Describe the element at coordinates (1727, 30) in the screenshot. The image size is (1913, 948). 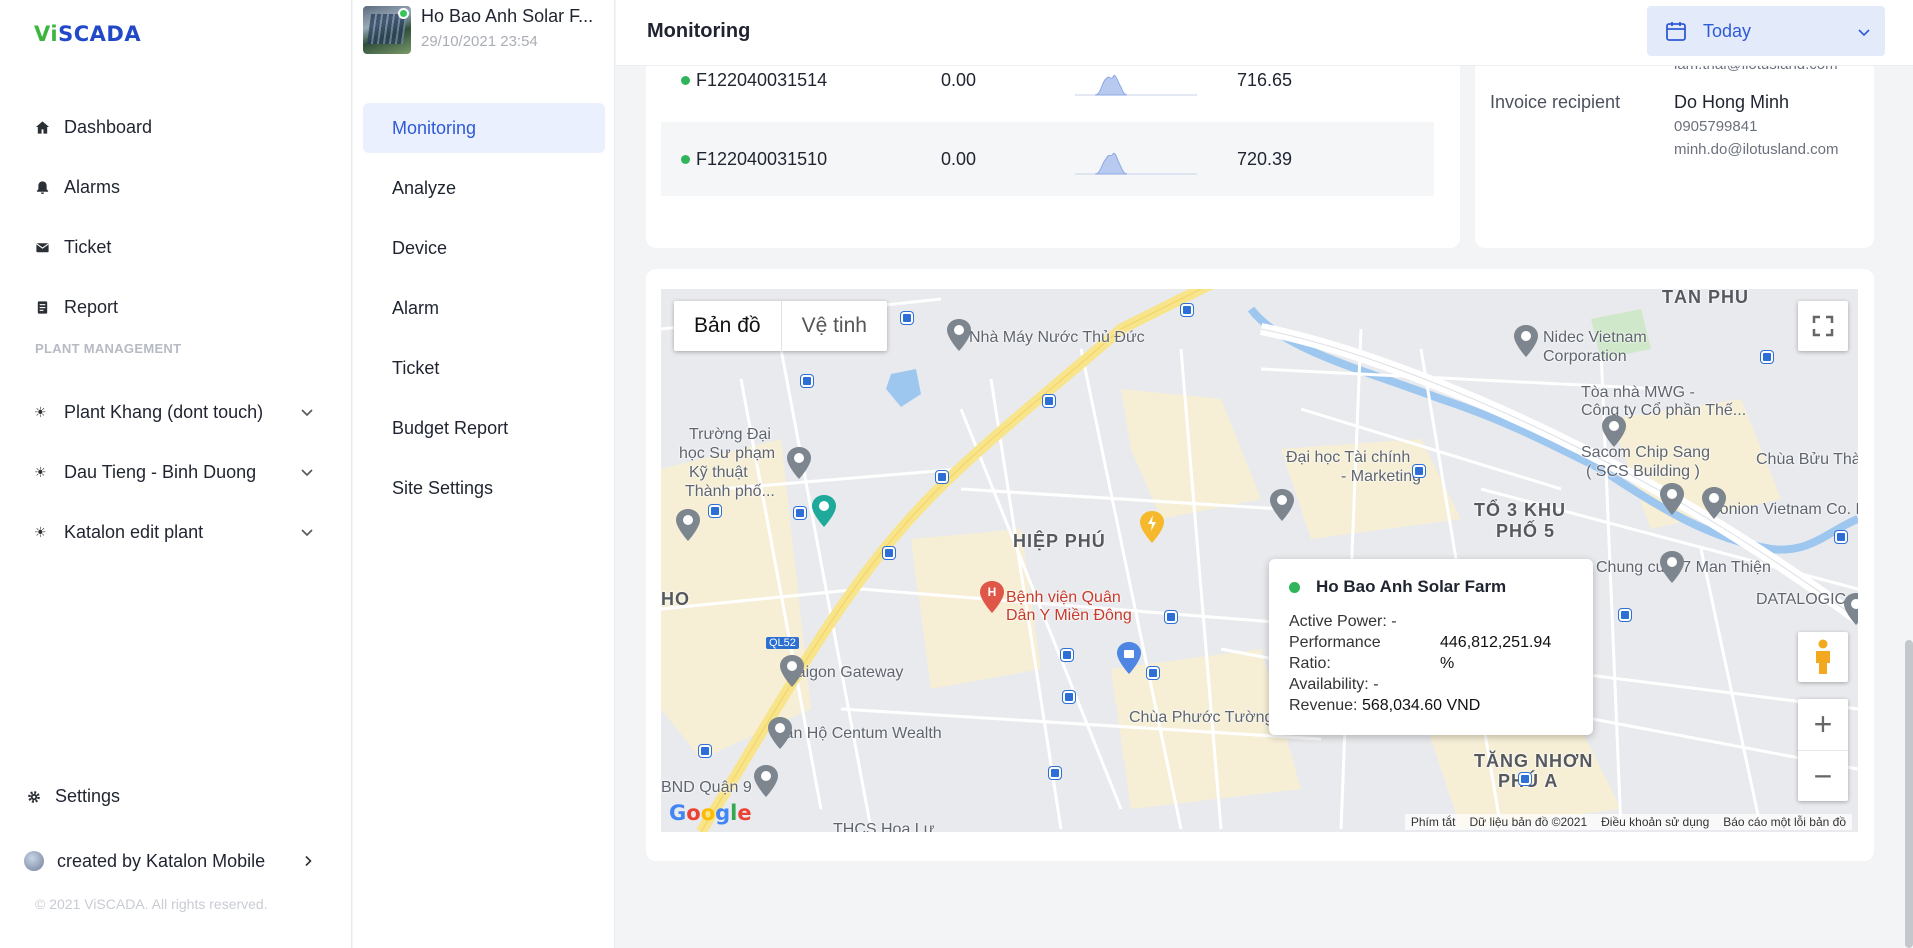
I see `date-range-label: Today` at that location.